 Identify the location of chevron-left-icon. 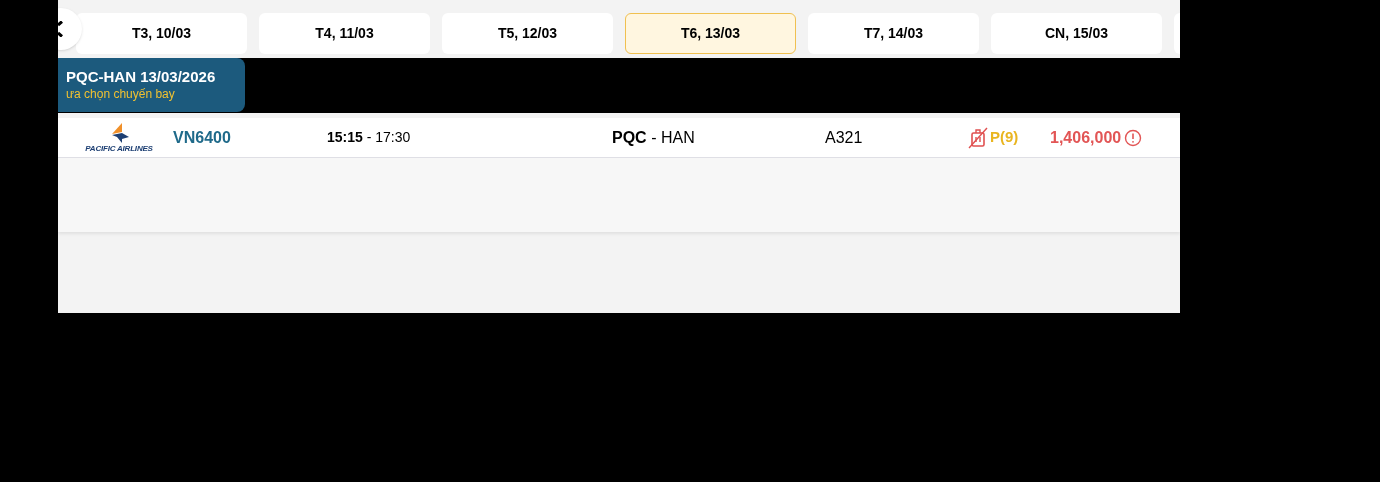
(60, 29).